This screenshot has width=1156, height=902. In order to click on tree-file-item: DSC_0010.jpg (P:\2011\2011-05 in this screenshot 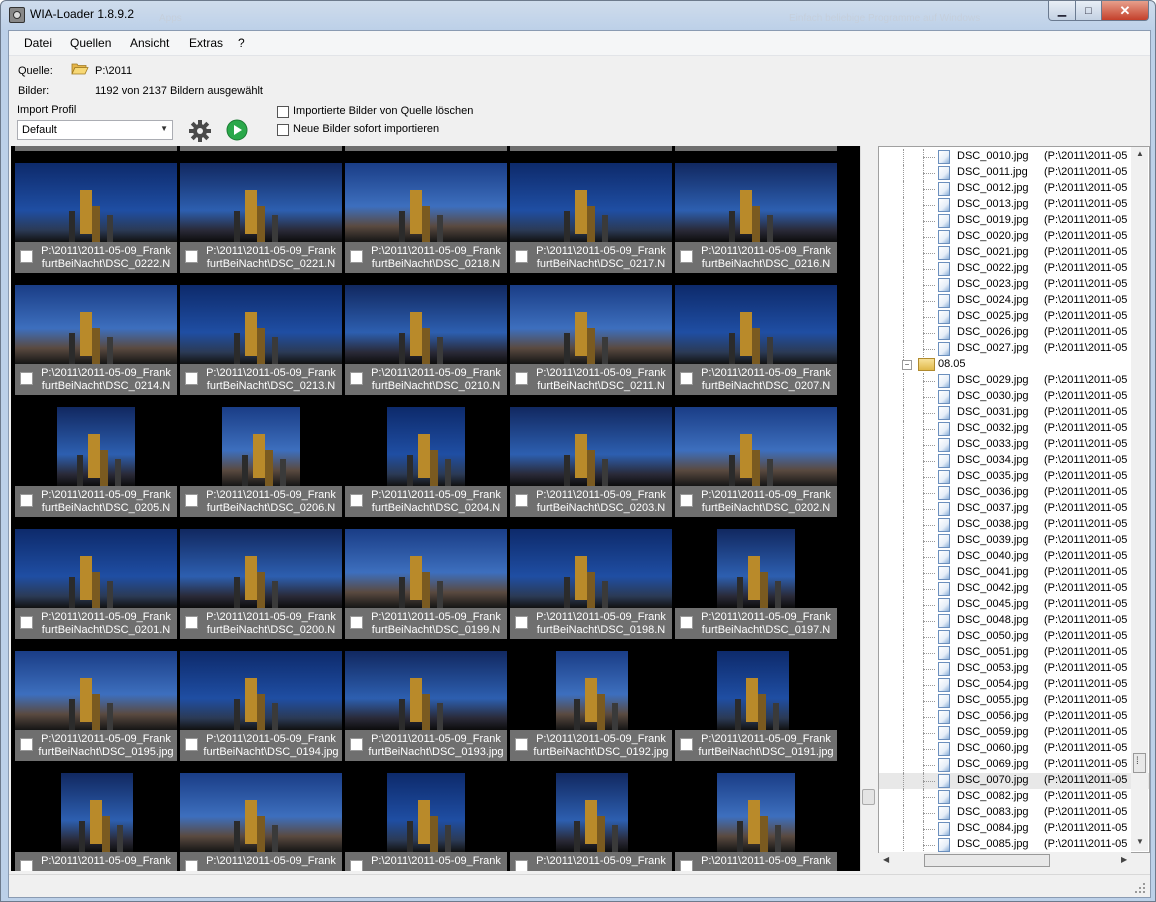, I will do `click(1014, 157)`.